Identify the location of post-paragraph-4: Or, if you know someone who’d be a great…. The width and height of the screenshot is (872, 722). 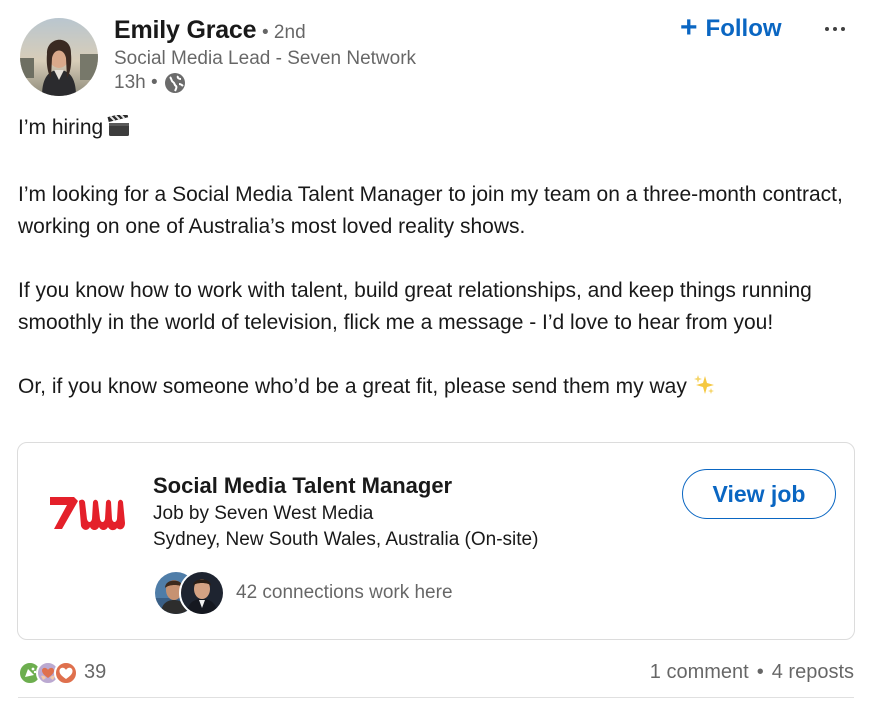
(438, 388).